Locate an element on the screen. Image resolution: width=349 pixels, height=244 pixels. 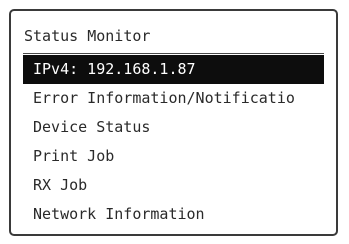
menu-item-ipv4: IPv4: 192.168.1.87 is located at coordinates (173, 69).